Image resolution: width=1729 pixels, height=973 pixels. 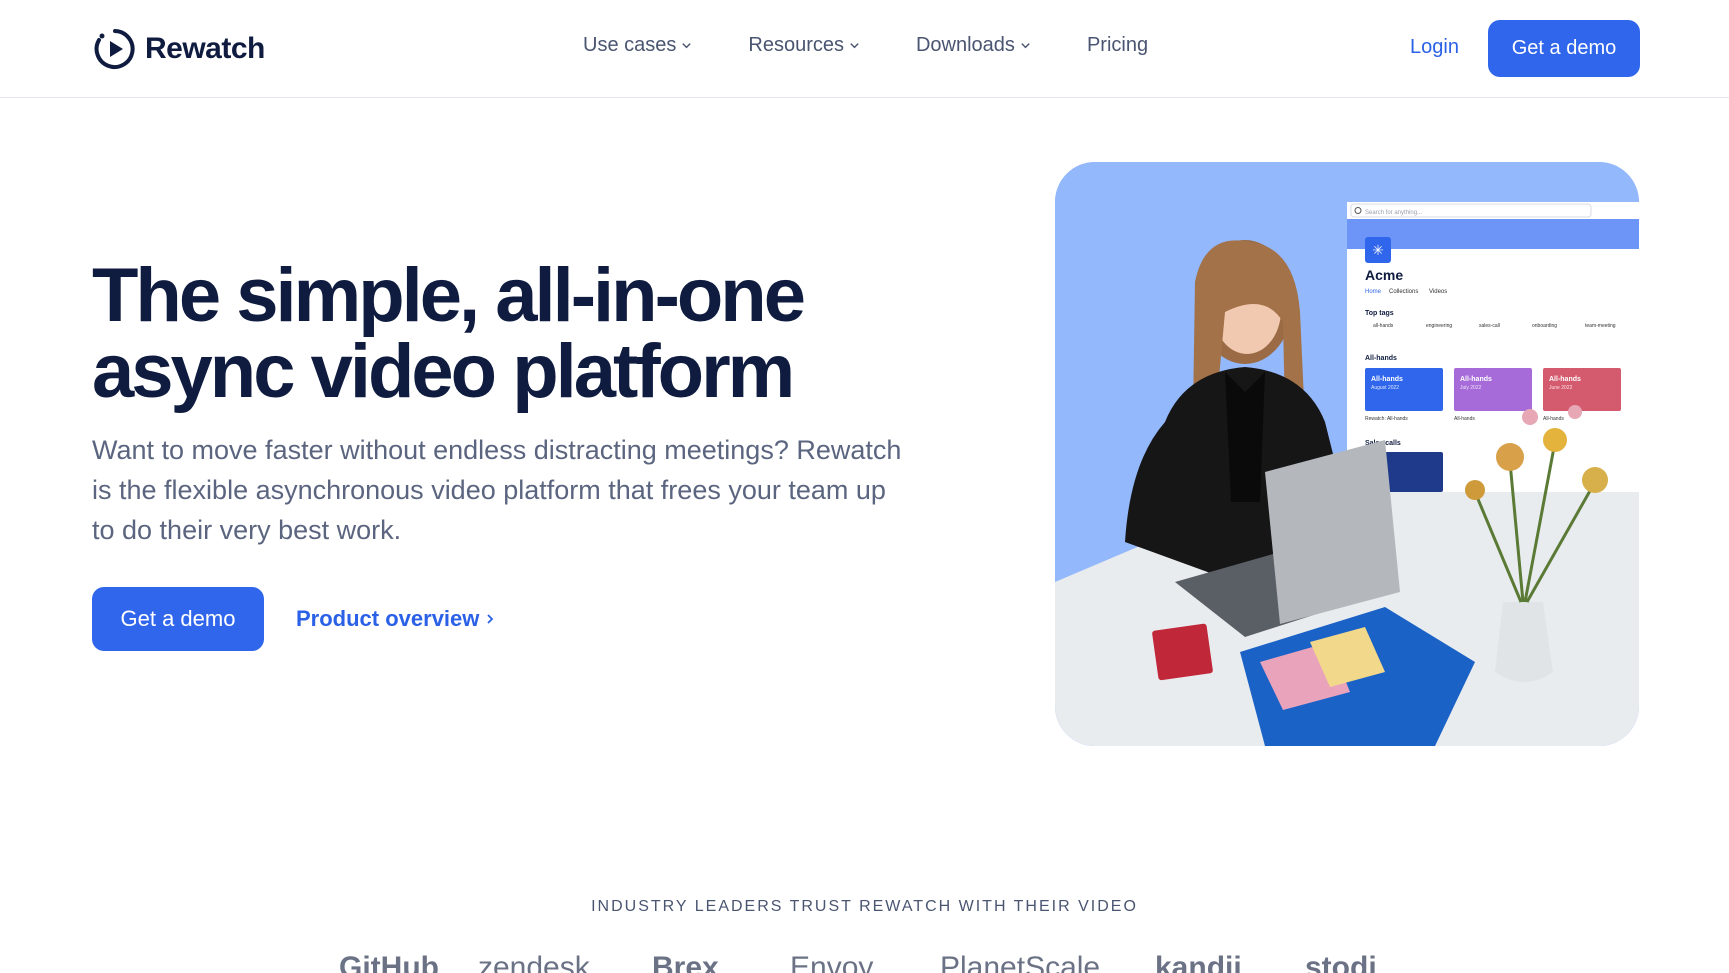 I want to click on product-overview-label: Product overview, so click(x=388, y=618).